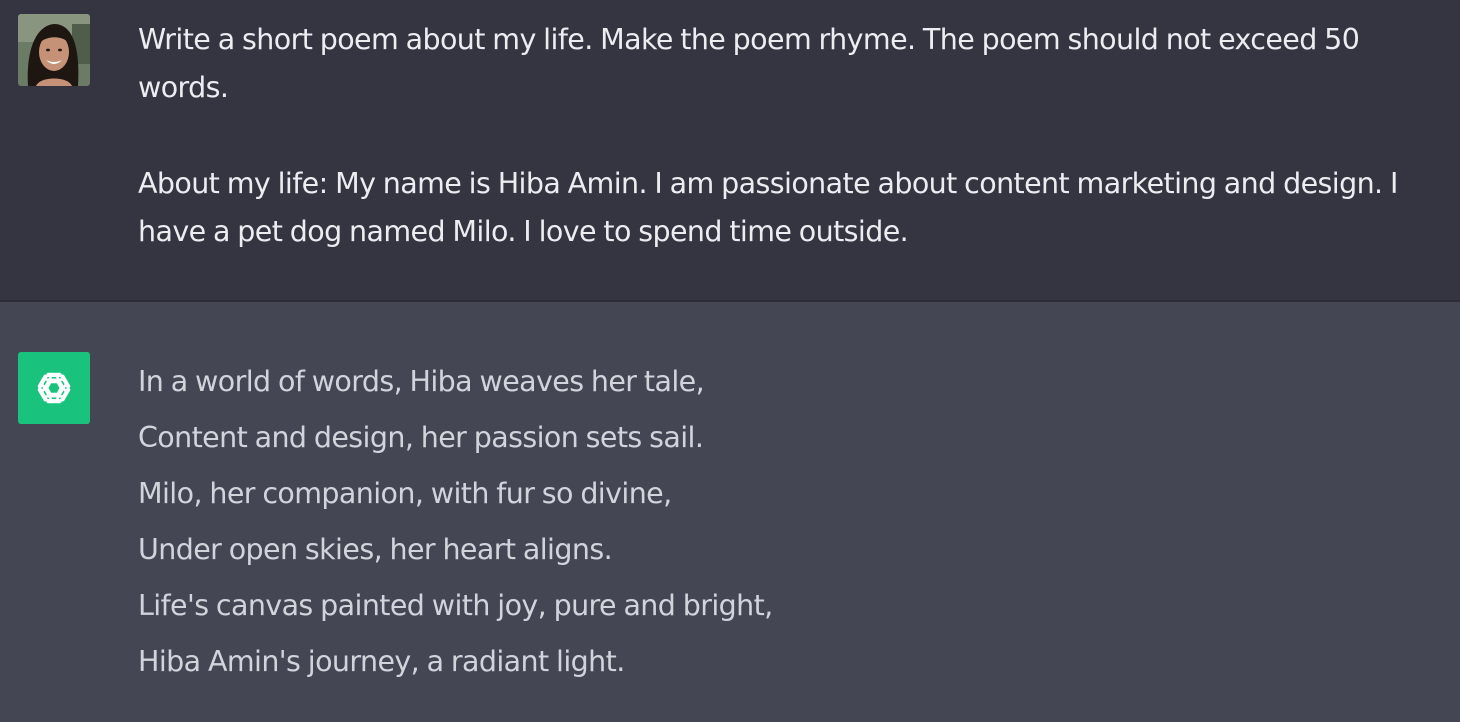 The image size is (1460, 722). I want to click on assistant-avatar, so click(54, 388).